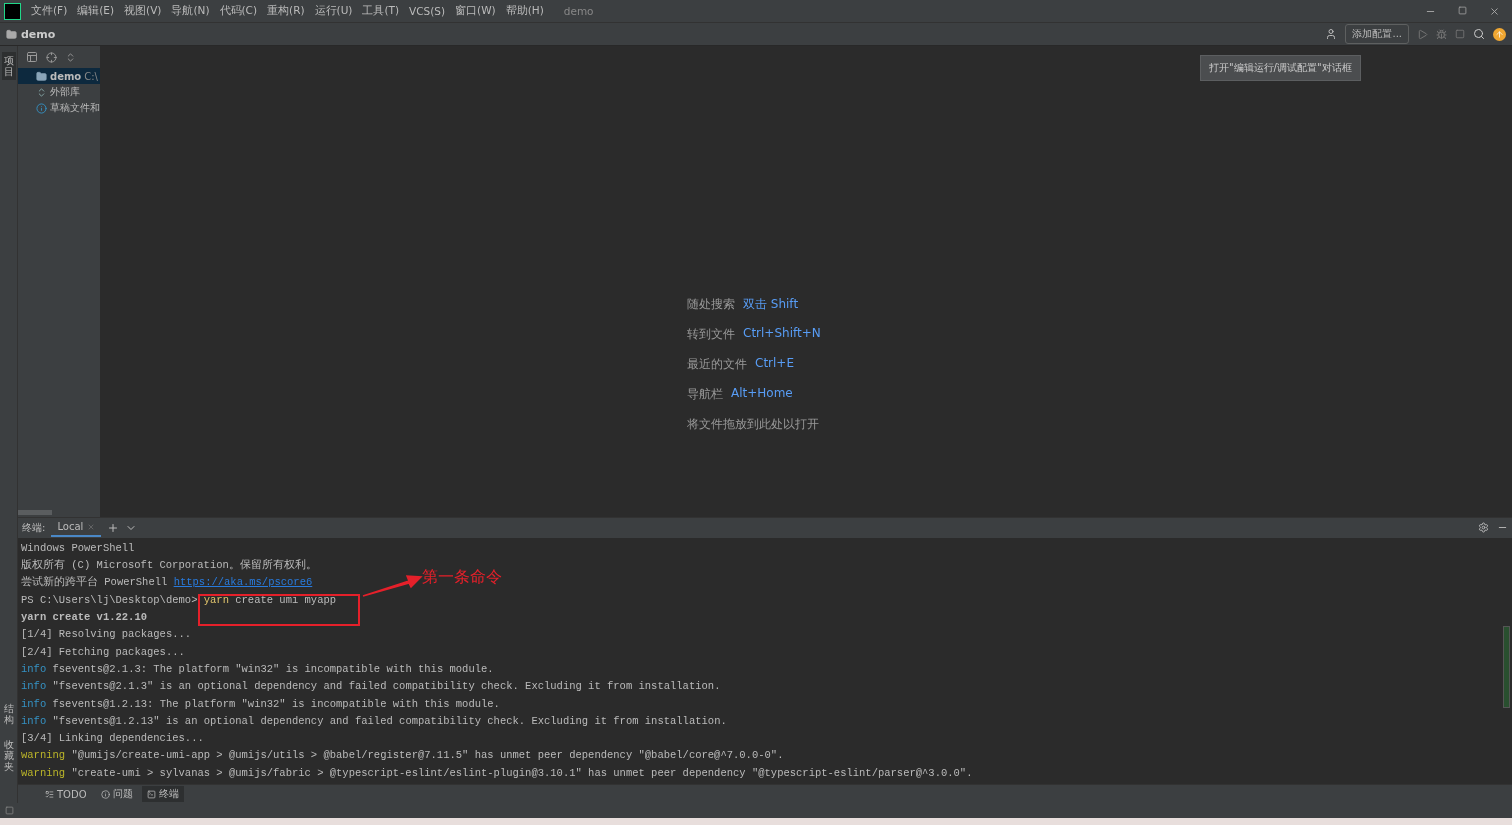 The image size is (1512, 825). Describe the element at coordinates (167, 583) in the screenshot. I see `terminal-line: 尝试新的跨平台 PowerShell https://aka.ms/pscore6` at that location.